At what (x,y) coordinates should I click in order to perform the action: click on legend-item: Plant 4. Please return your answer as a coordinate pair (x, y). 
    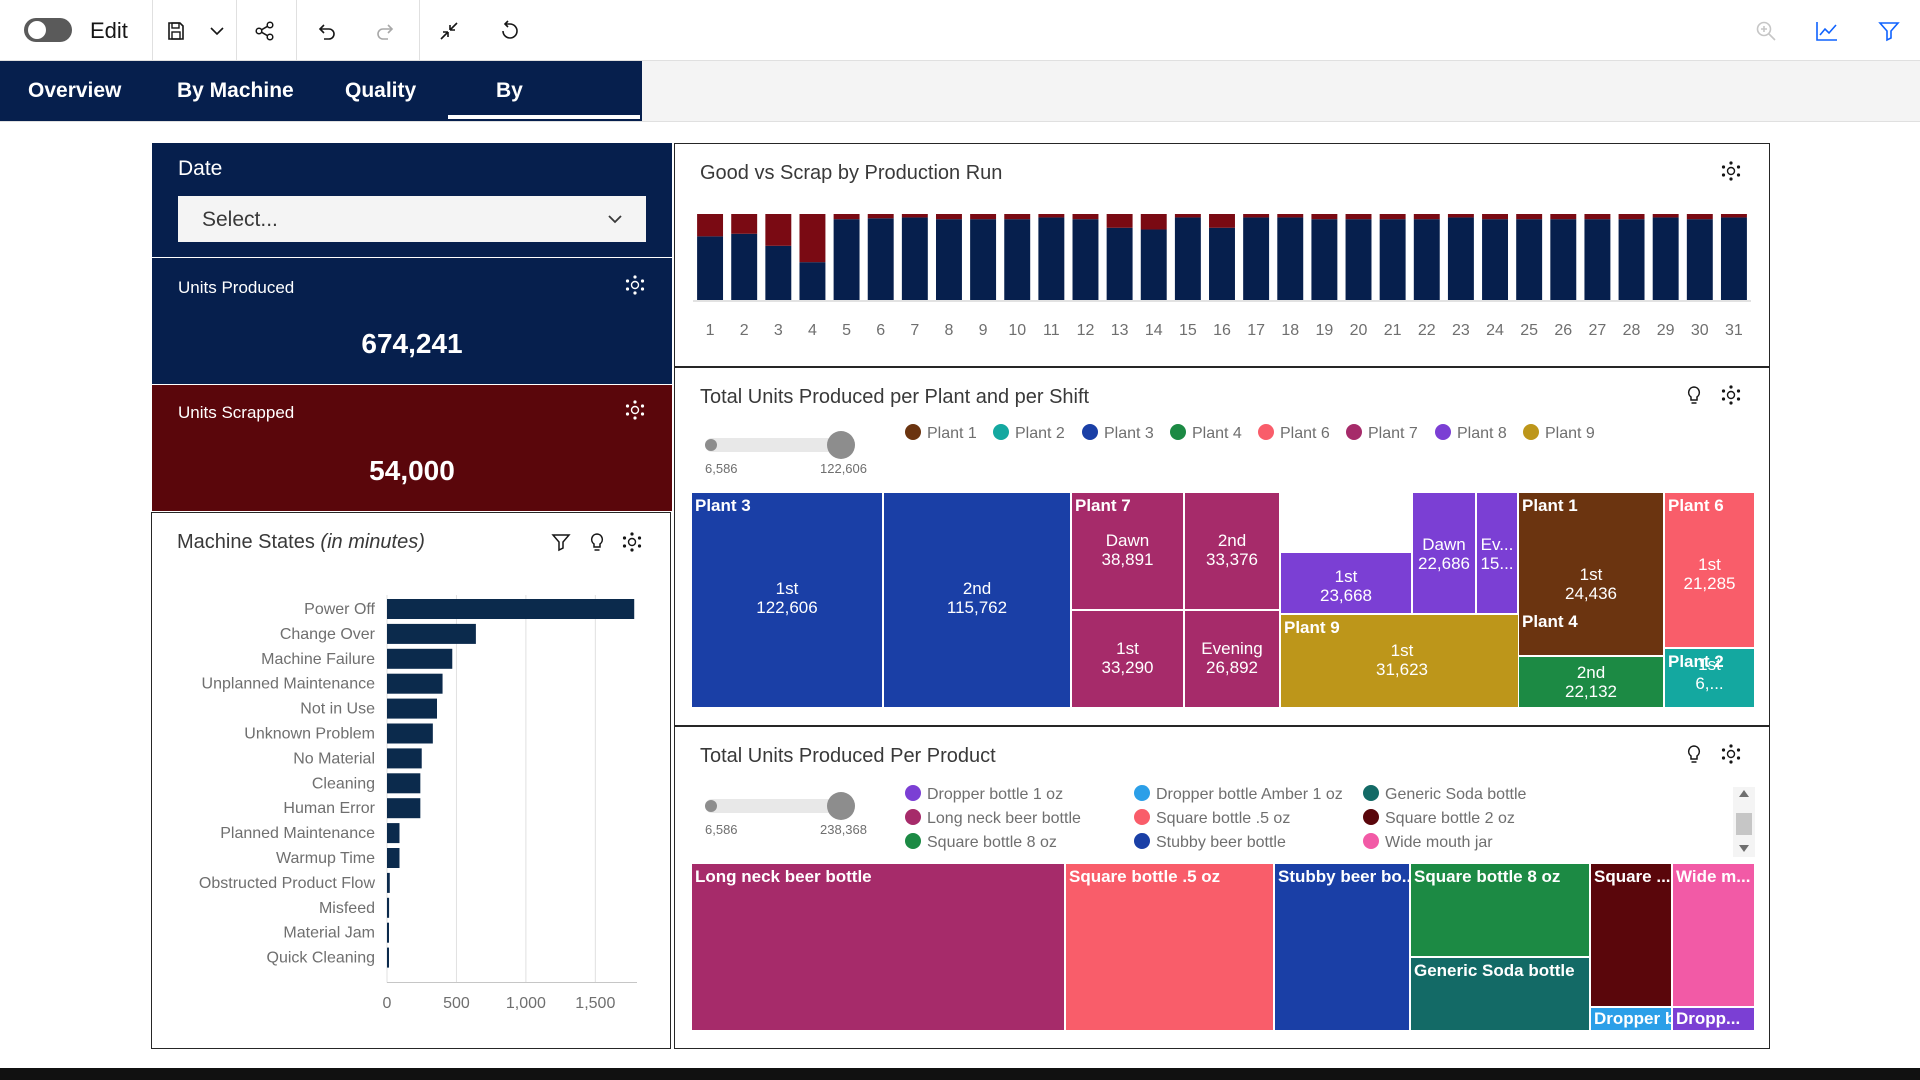
    Looking at the image, I should click on (1206, 433).